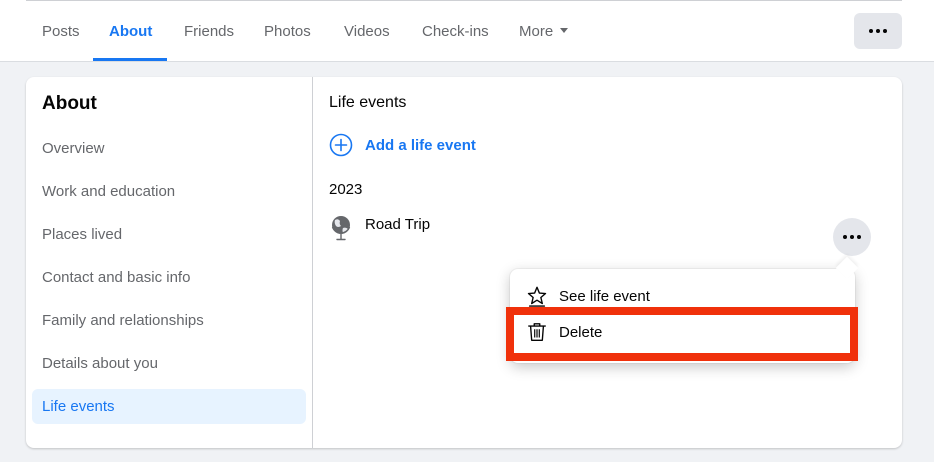  What do you see at coordinates (69, 103) in the screenshot?
I see `sidebar-heading: About` at bounding box center [69, 103].